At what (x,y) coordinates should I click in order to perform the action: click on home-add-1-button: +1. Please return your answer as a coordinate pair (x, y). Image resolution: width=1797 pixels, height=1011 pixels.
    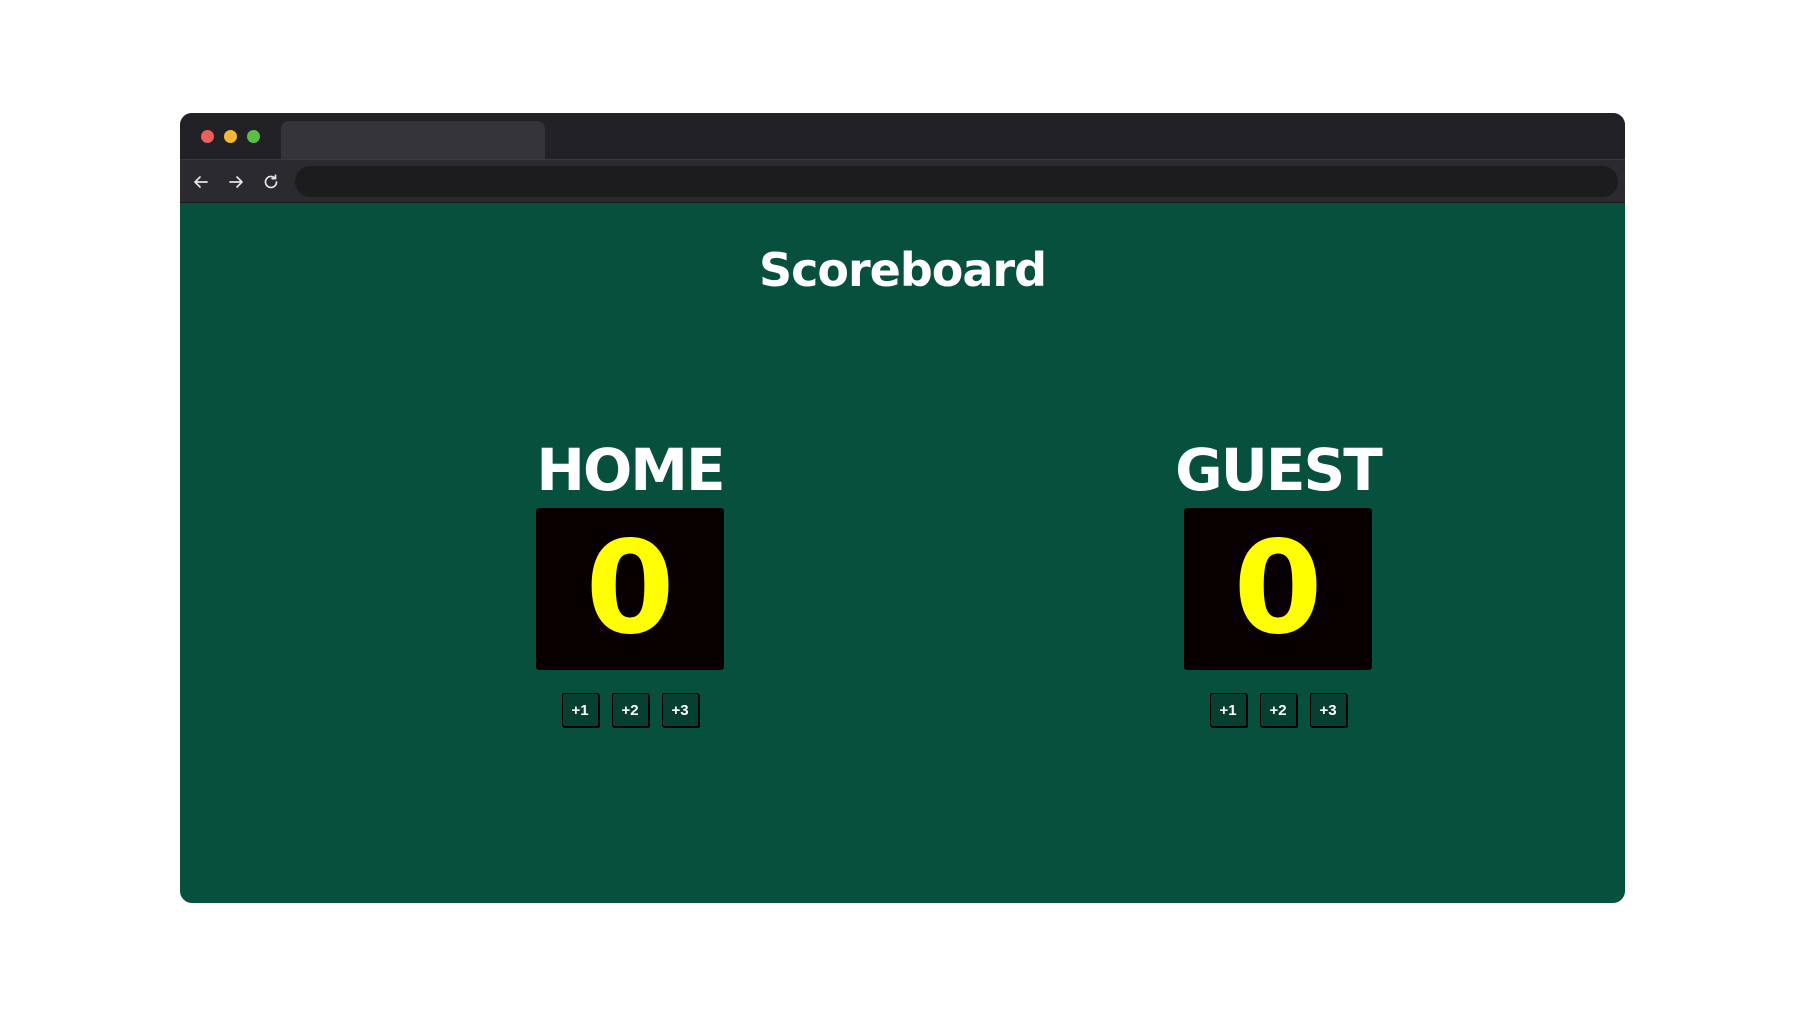
    Looking at the image, I should click on (580, 710).